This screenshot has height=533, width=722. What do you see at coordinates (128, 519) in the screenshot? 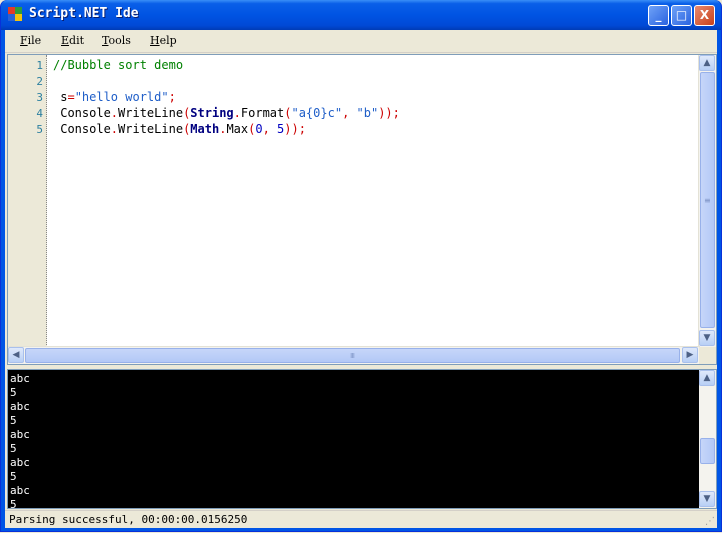
I see `status-text: Parsing successful, 00:00:00.0156250` at bounding box center [128, 519].